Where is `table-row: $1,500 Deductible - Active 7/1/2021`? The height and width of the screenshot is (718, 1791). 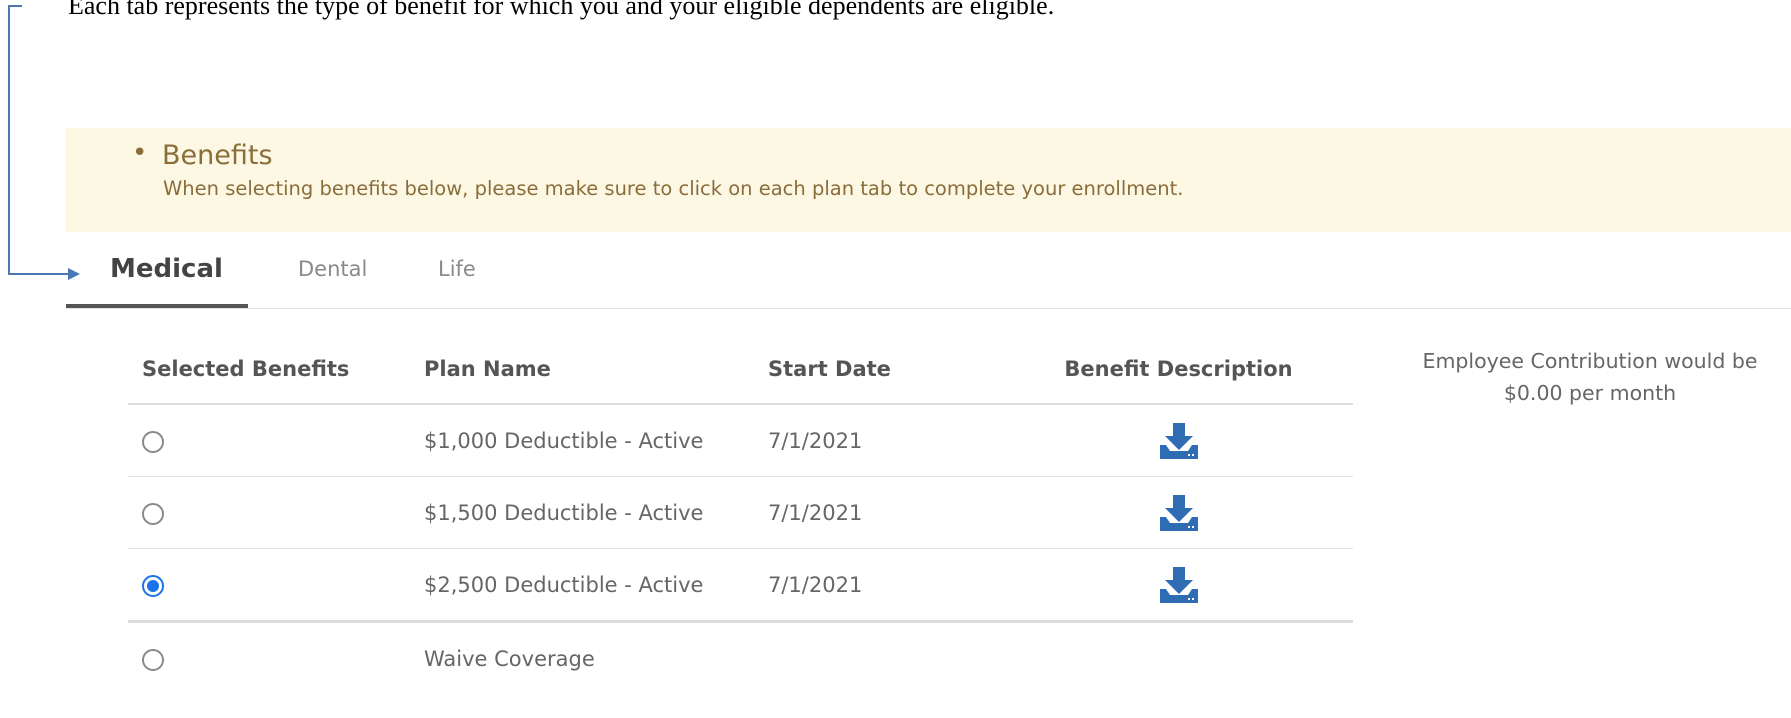 table-row: $1,500 Deductible - Active 7/1/2021 is located at coordinates (740, 512).